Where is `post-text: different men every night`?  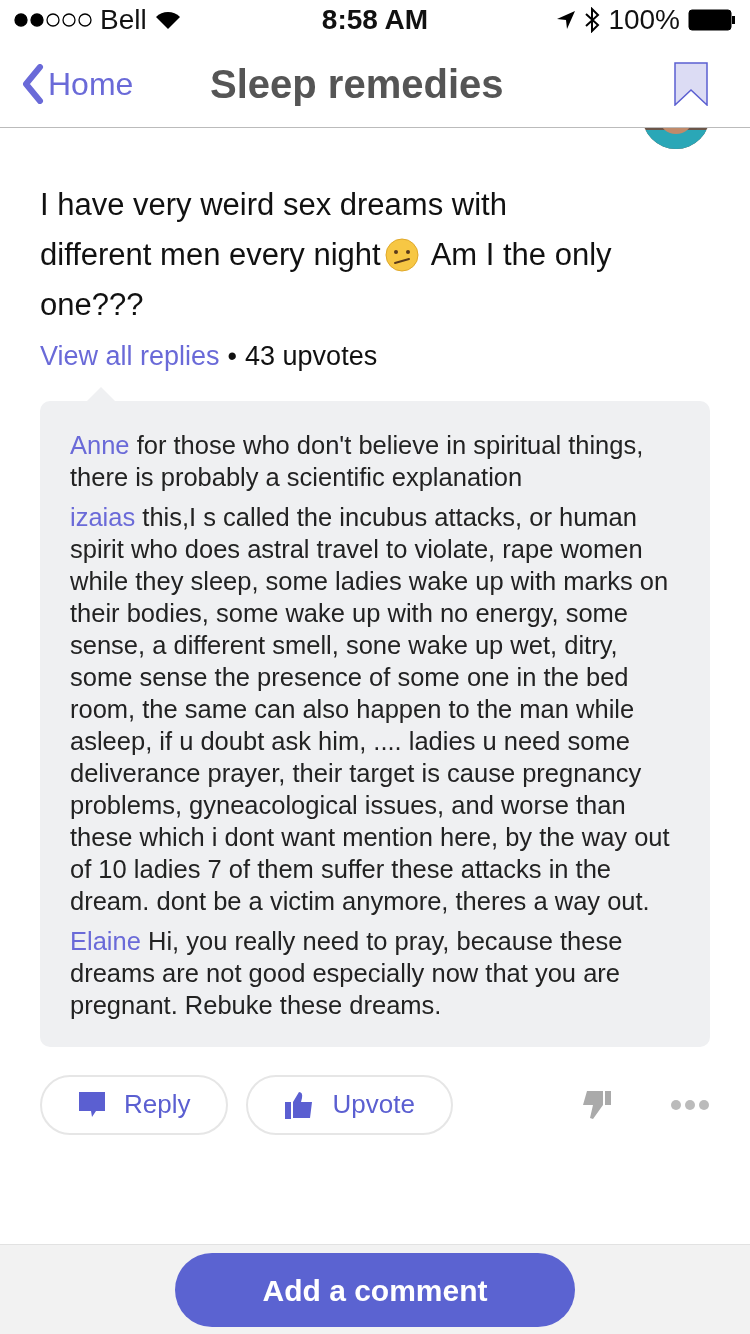 post-text: different men every night is located at coordinates (210, 255).